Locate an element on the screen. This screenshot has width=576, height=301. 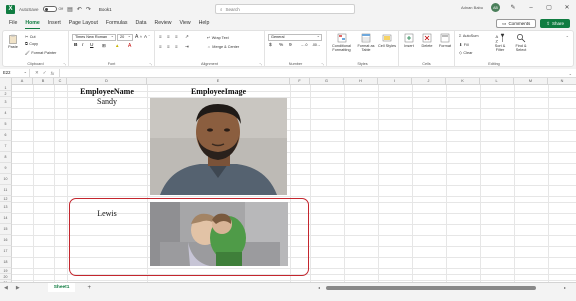
column-header-a: A is located at coordinates (22, 81).